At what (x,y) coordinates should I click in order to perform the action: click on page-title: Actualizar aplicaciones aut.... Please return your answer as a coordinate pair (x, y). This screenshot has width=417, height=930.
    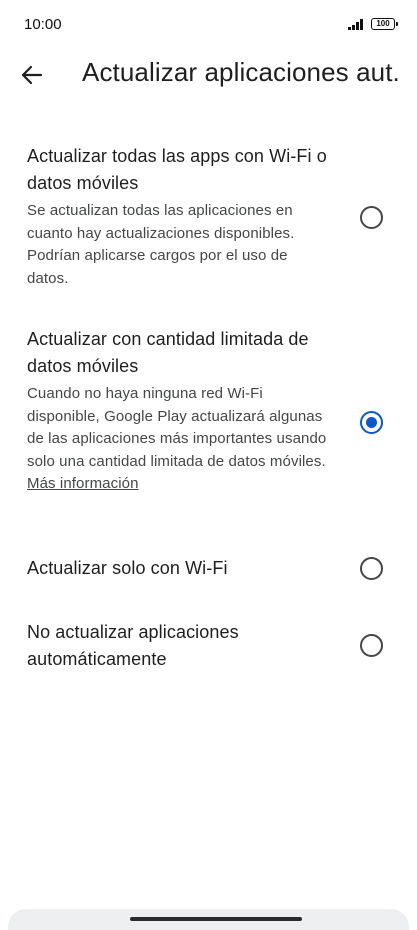
    Looking at the image, I should click on (242, 72).